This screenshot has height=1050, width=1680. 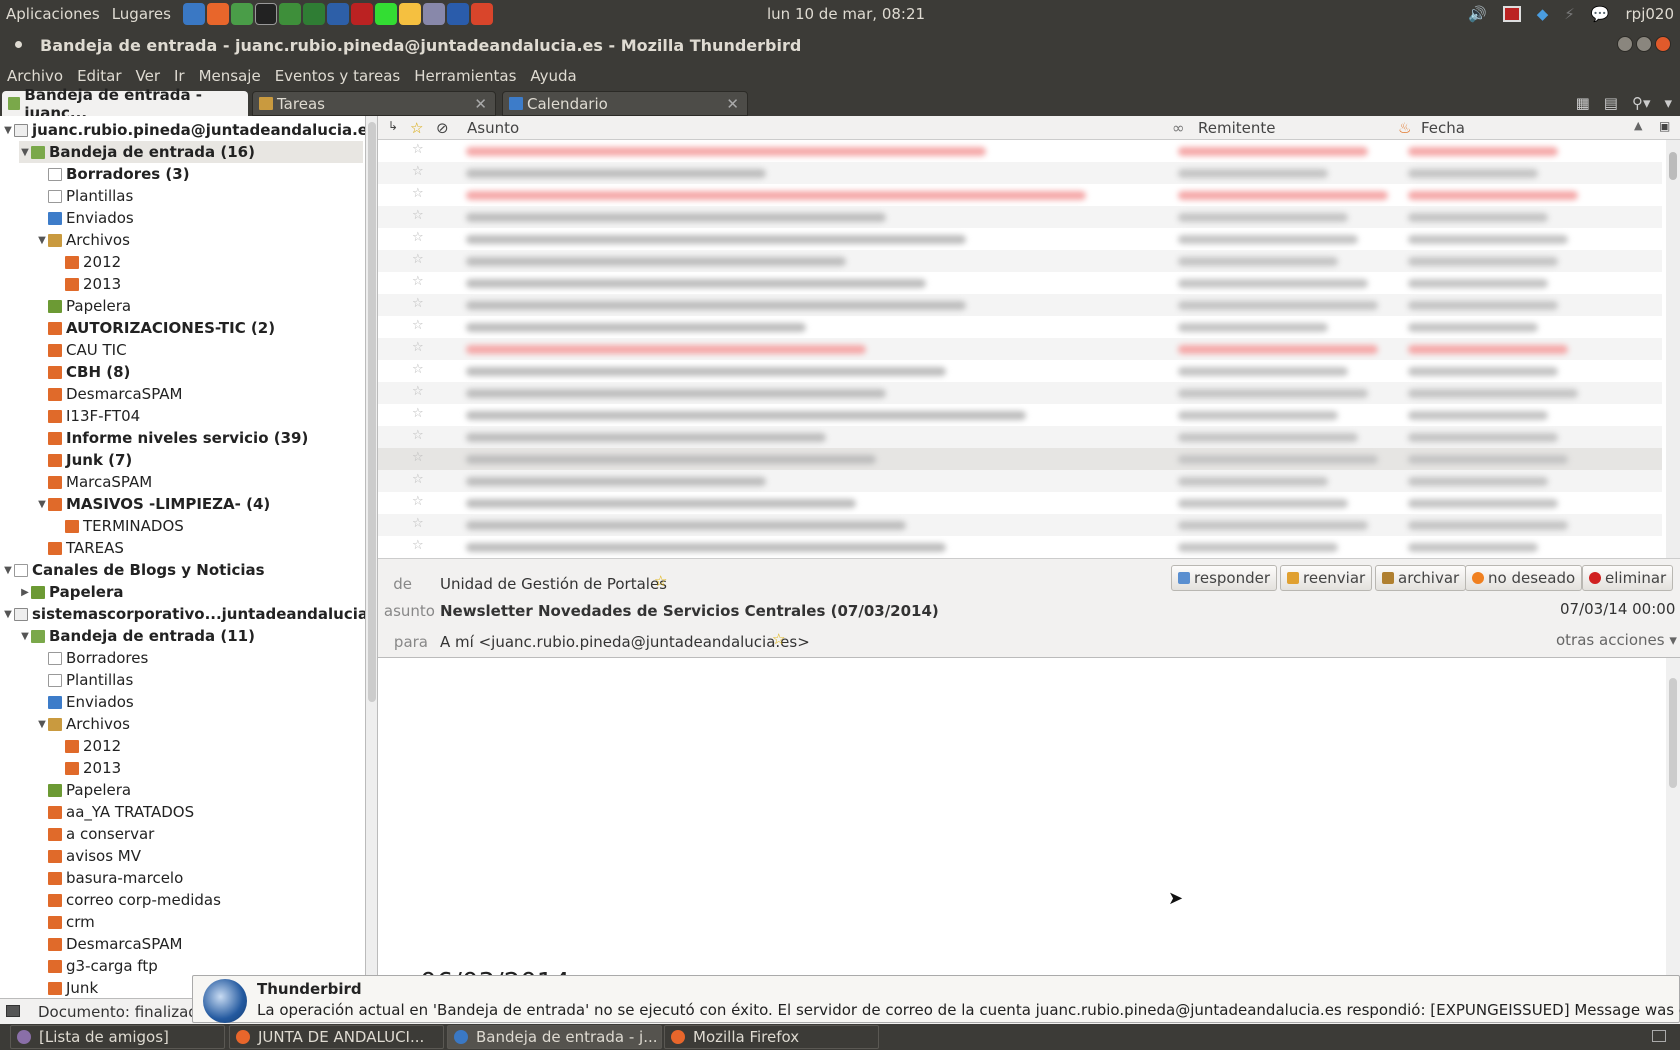 What do you see at coordinates (289, 14) in the screenshot?
I see `spreadsheet-launcher-icon` at bounding box center [289, 14].